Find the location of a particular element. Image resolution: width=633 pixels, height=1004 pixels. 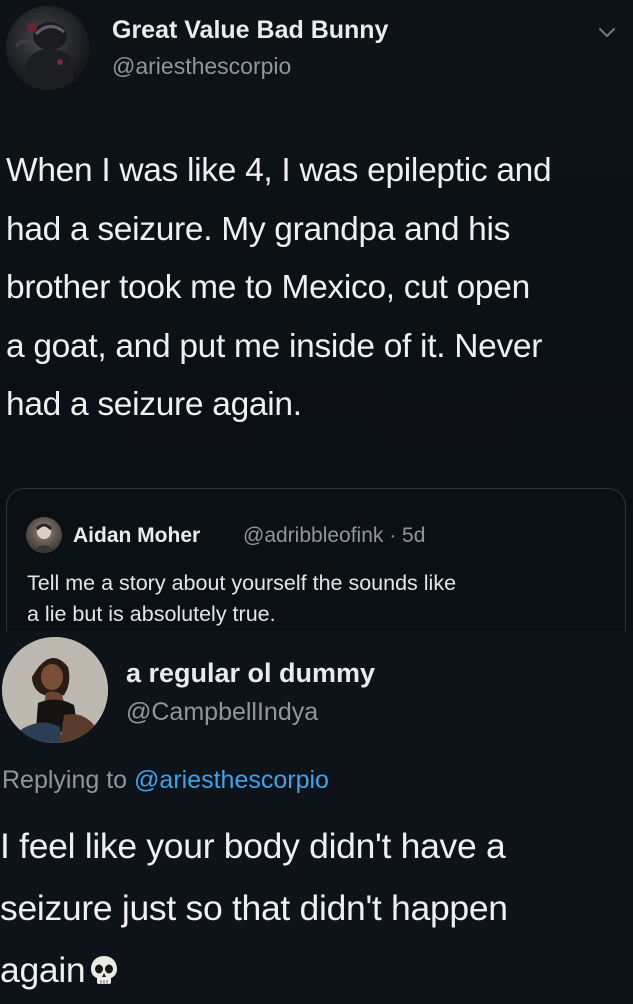

tweet-text-line: When I was like 4, I was epileptic and is located at coordinates (279, 170).